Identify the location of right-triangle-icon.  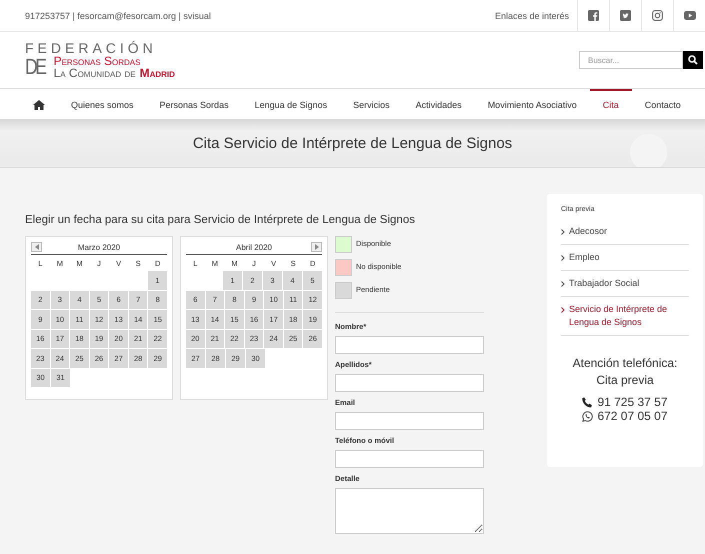
(316, 247).